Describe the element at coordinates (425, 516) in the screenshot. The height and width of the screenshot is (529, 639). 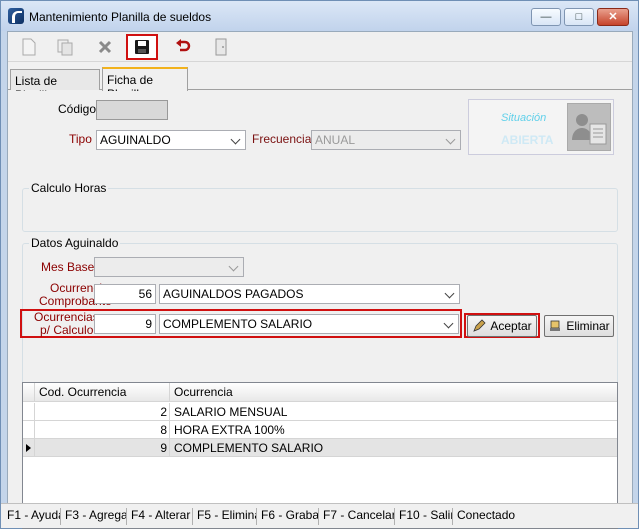
I see `status-f10: F10 - Salir` at that location.